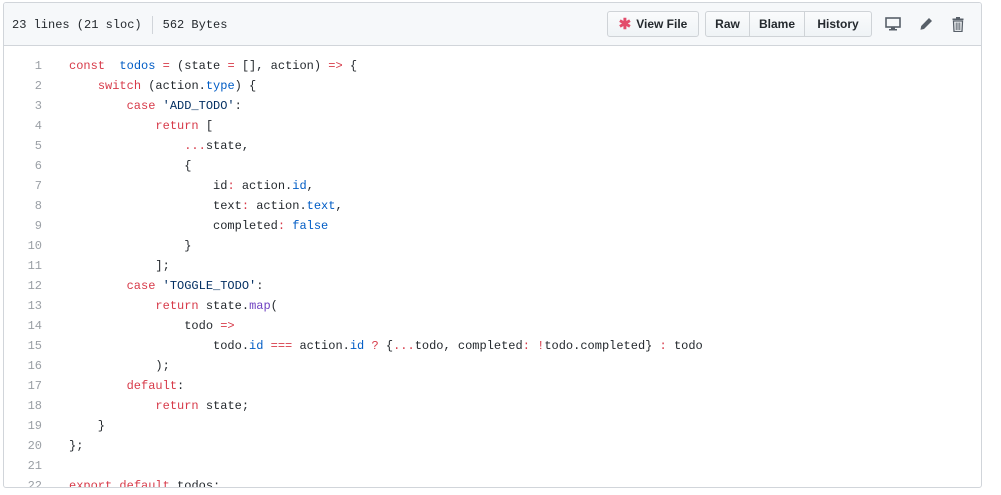 This screenshot has width=1001, height=495. Describe the element at coordinates (926, 24) in the screenshot. I see `pencil-icon` at that location.